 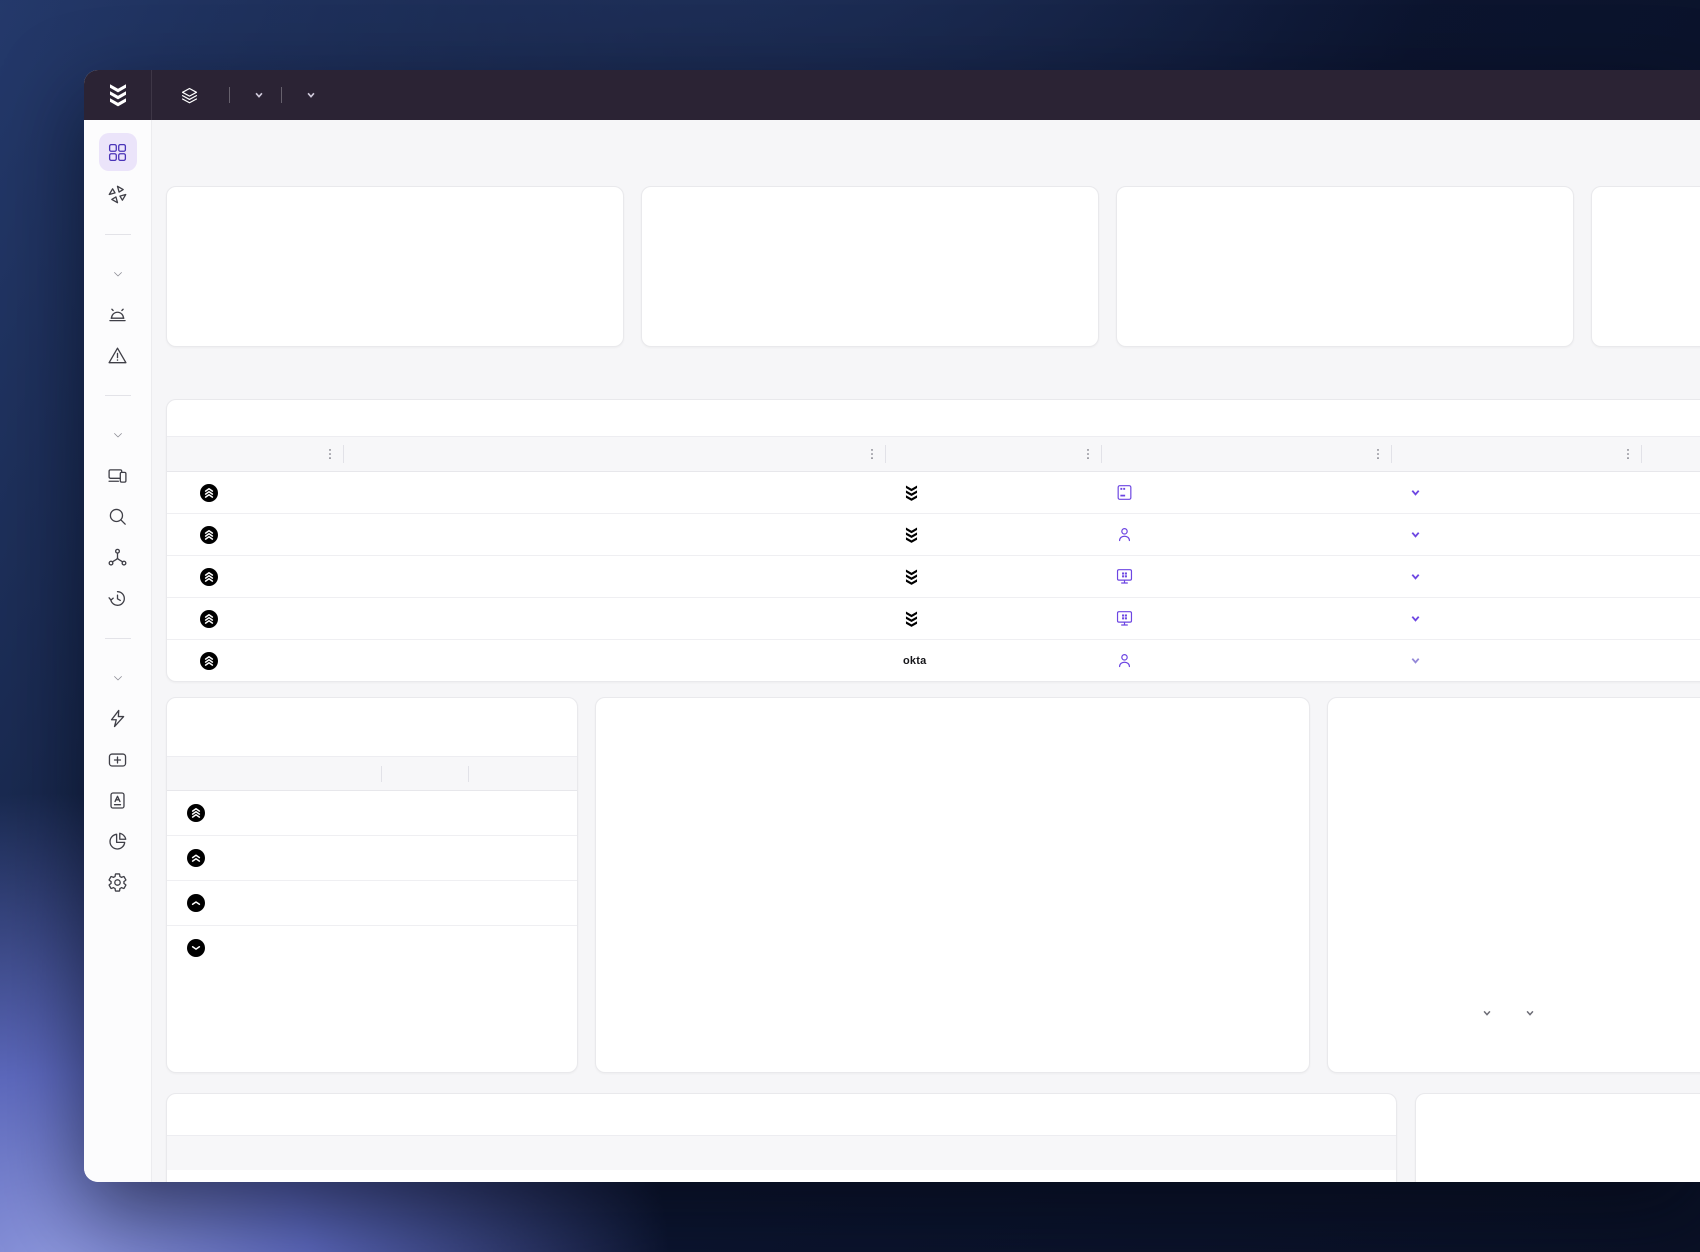 What do you see at coordinates (1557, 1137) in the screenshot?
I see `agents-requiring-attention-card` at bounding box center [1557, 1137].